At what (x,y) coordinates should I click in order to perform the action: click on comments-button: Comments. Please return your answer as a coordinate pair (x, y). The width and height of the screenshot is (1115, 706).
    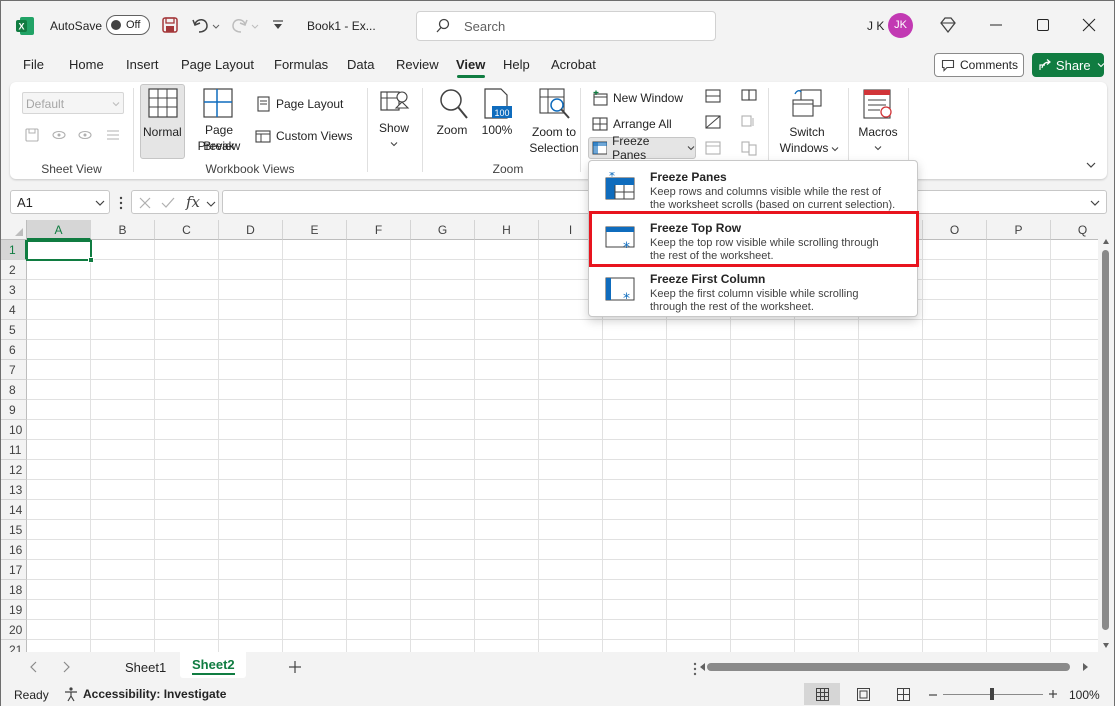
    Looking at the image, I should click on (979, 65).